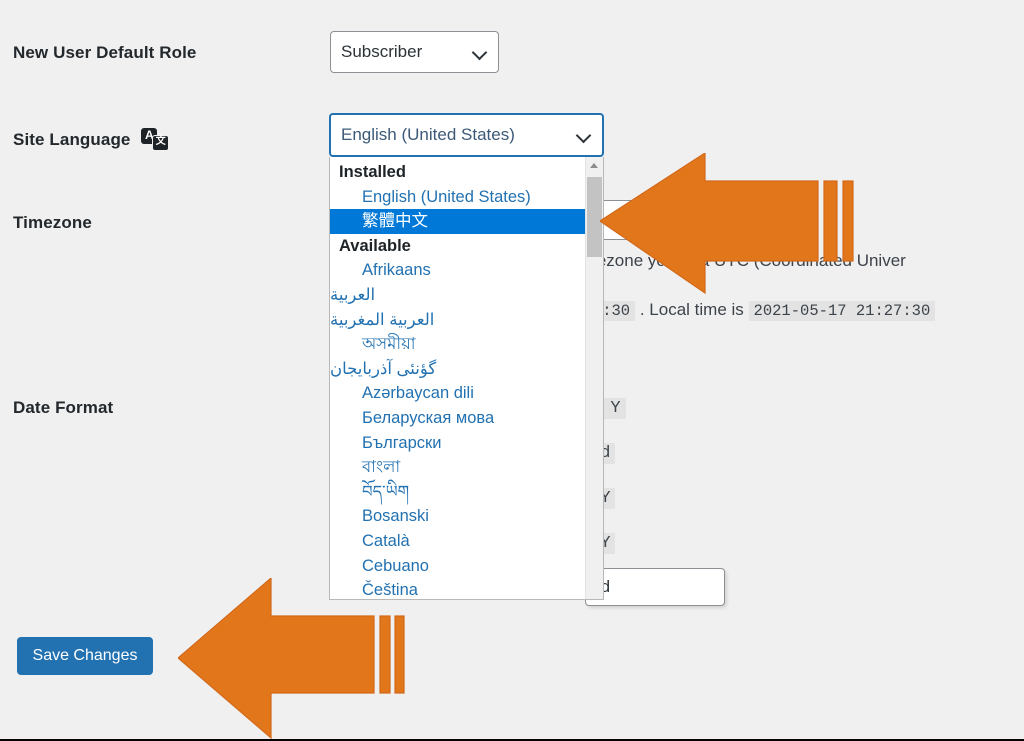  Describe the element at coordinates (457, 270) in the screenshot. I see `language-option: Afrikaans` at that location.